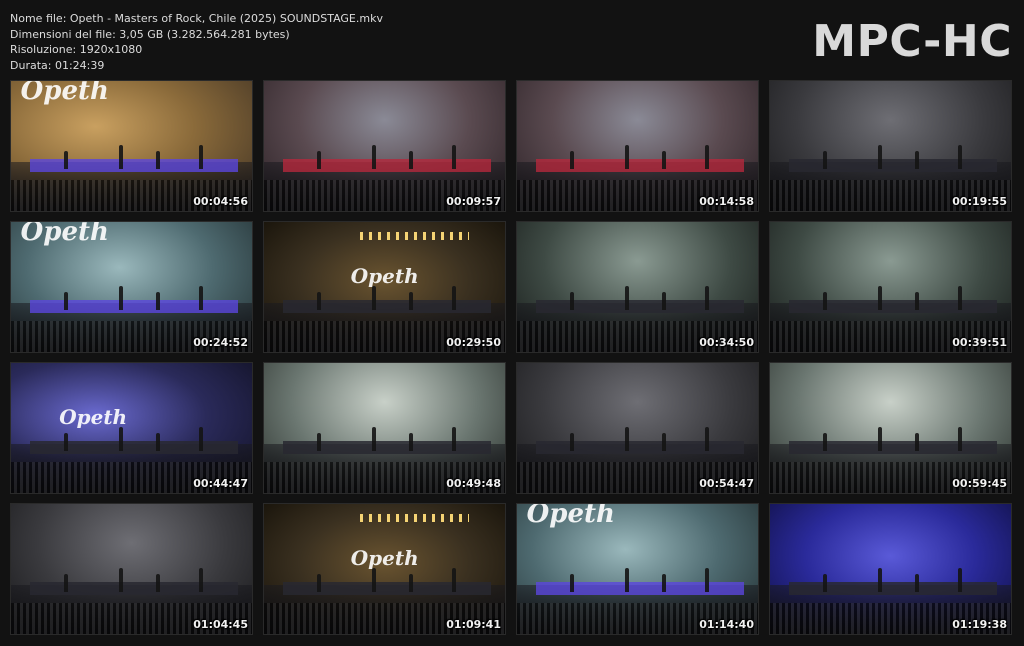  Describe the element at coordinates (726, 483) in the screenshot. I see `timestamp-label: 00:54:47` at that location.